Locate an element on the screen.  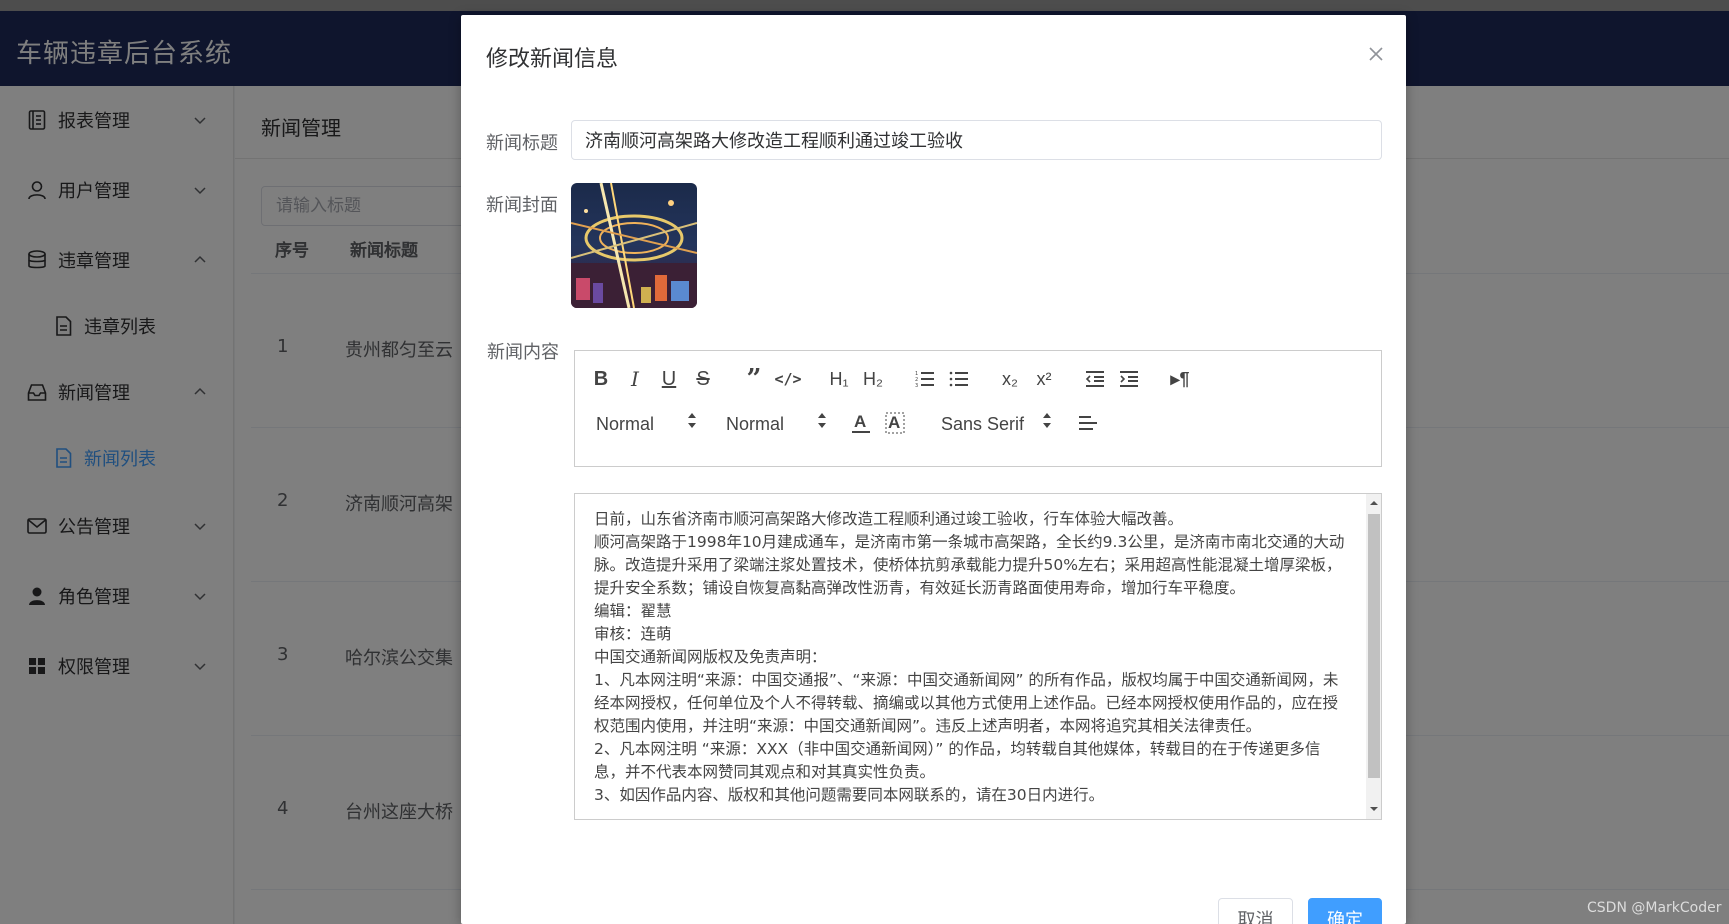
scroll-up-arrow-icon is located at coordinates (1374, 503).